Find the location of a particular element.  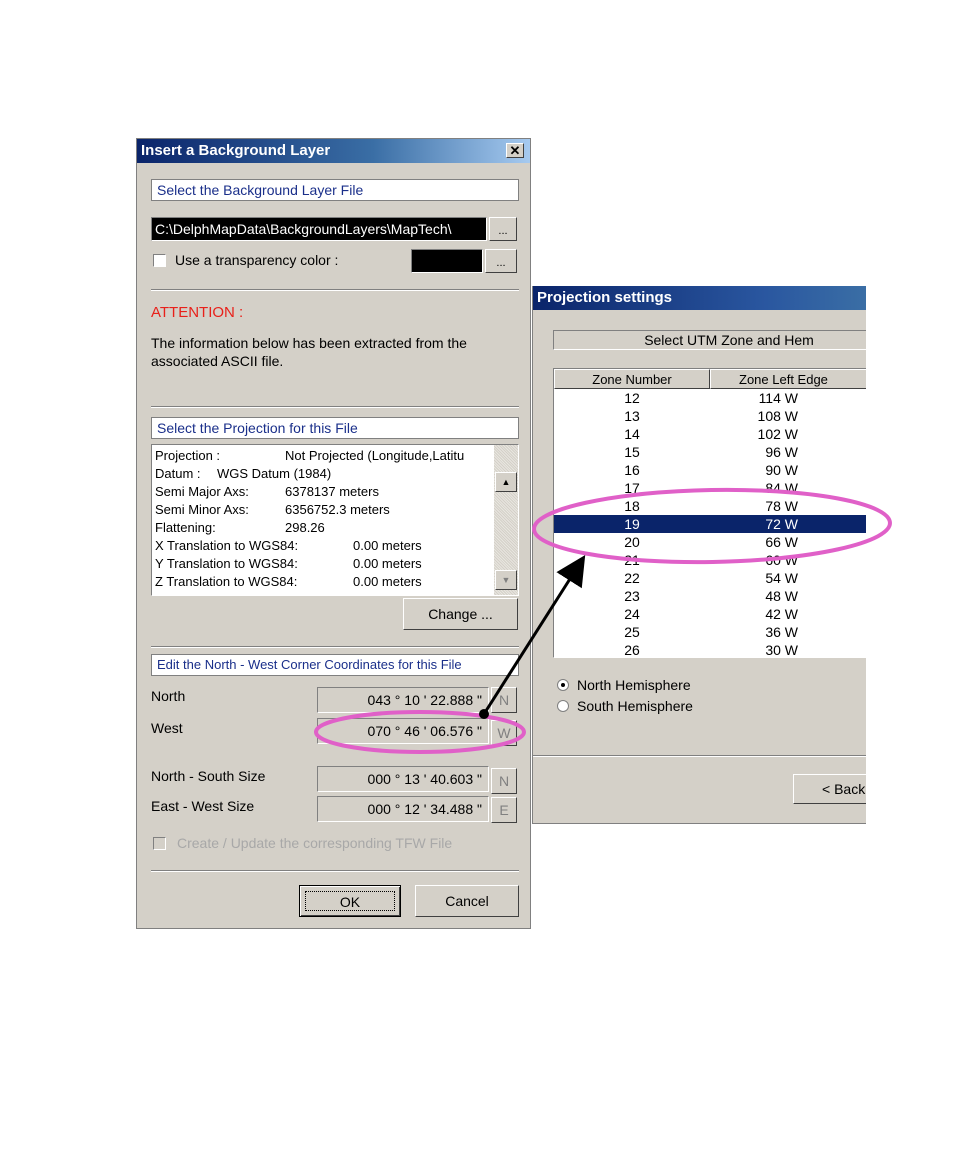

zone-row: 20 66 W is located at coordinates (710, 542).